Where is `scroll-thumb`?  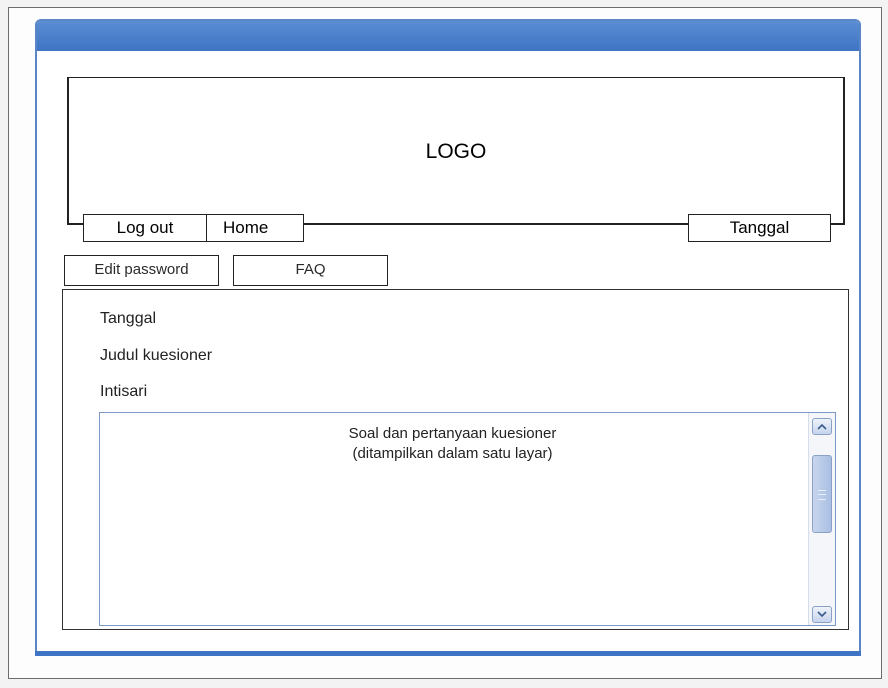
scroll-thumb is located at coordinates (822, 494).